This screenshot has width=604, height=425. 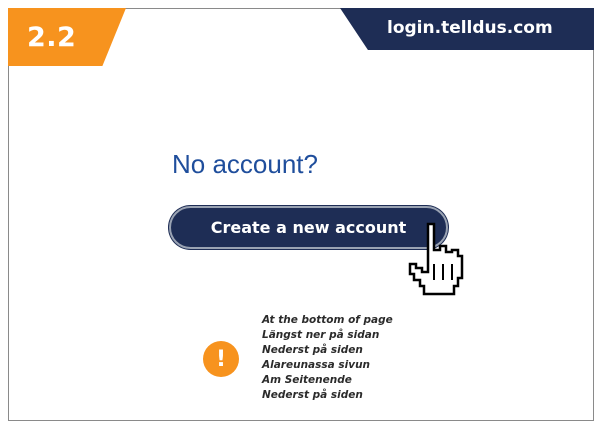 I want to click on hint-line: At the bottom of page, so click(x=327, y=320).